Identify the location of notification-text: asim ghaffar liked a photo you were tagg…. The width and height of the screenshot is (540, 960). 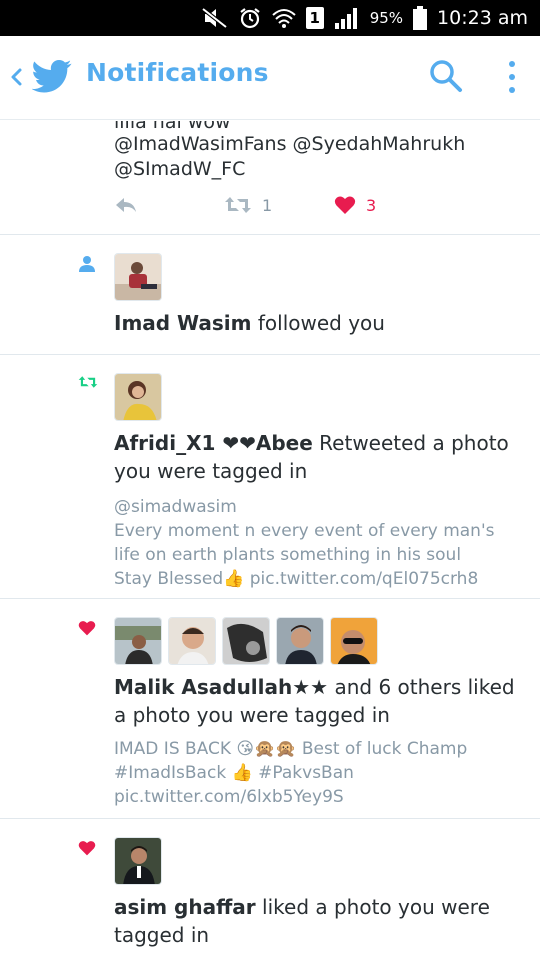
(319, 921).